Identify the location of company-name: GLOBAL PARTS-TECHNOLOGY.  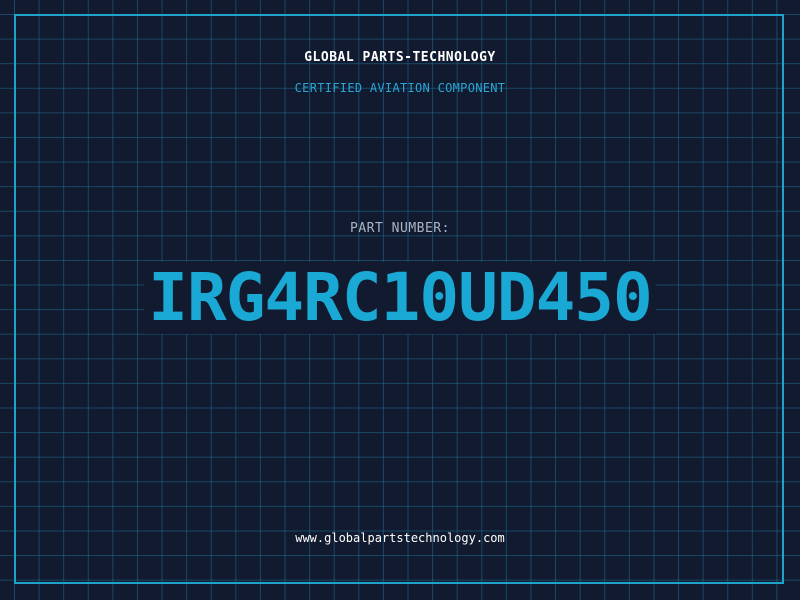
(400, 57).